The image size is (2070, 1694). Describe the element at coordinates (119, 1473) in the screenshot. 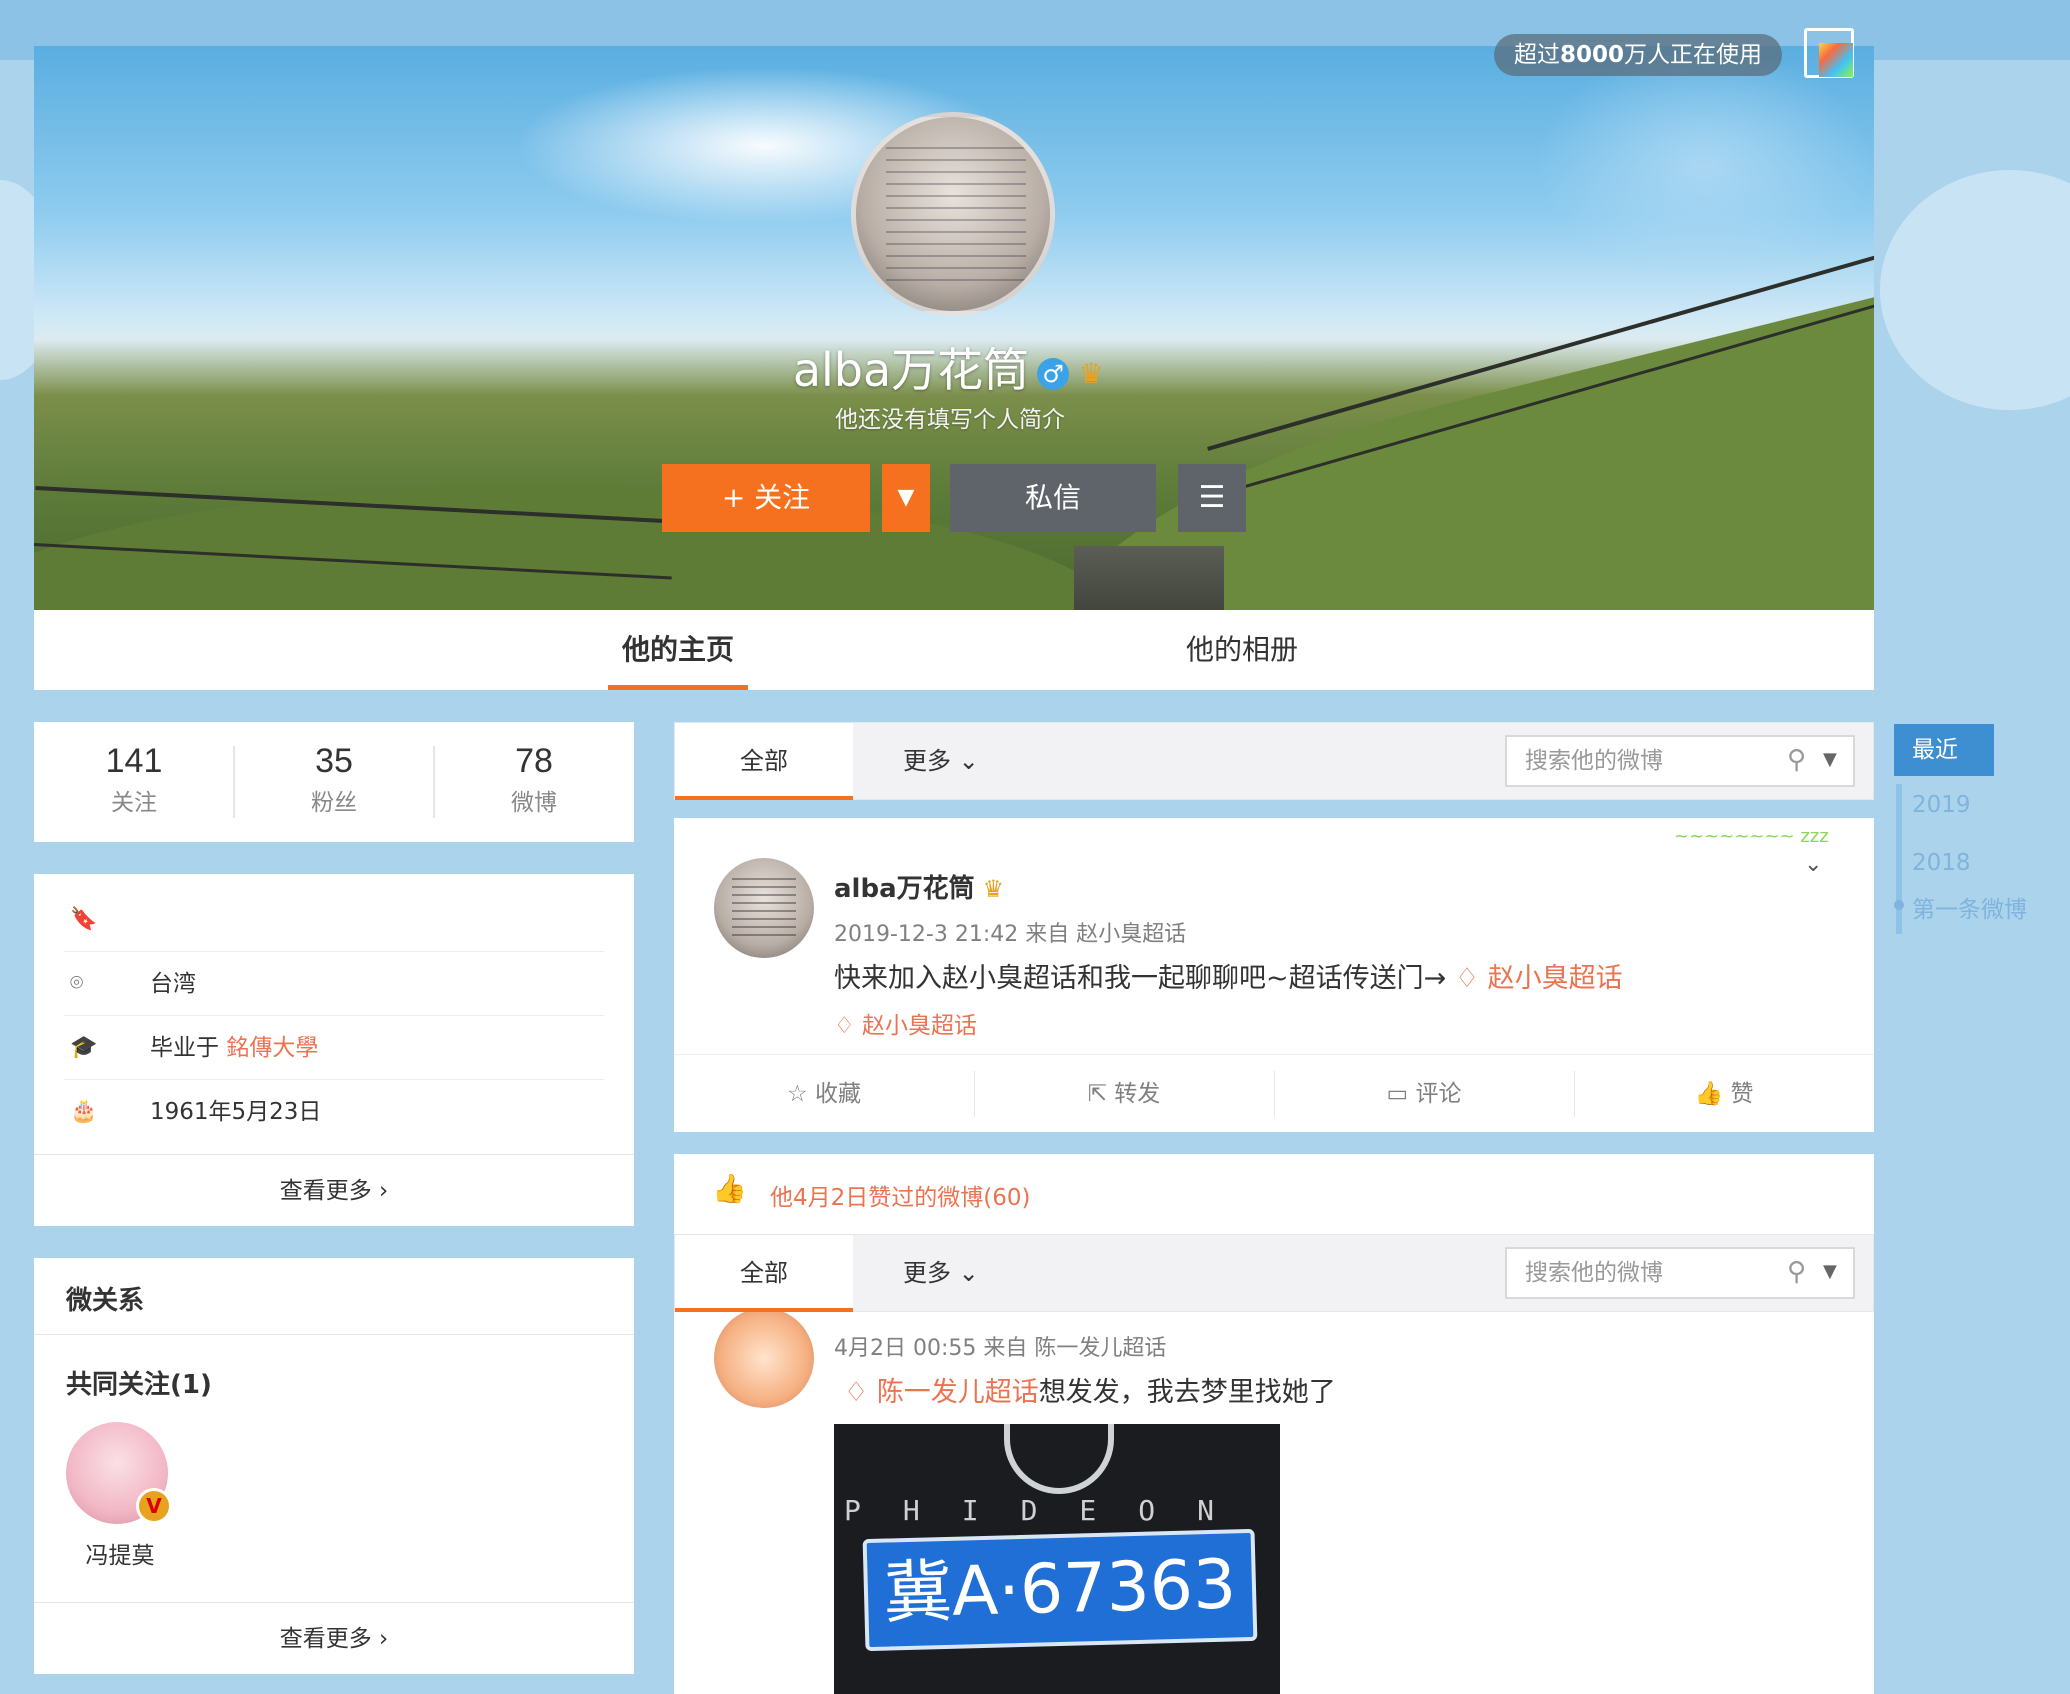

I see `common-user-avatar: V` at that location.